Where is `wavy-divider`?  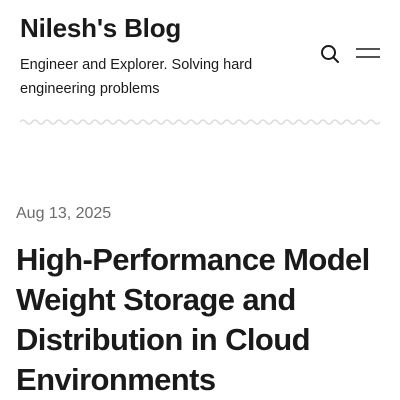
wavy-divider is located at coordinates (200, 122).